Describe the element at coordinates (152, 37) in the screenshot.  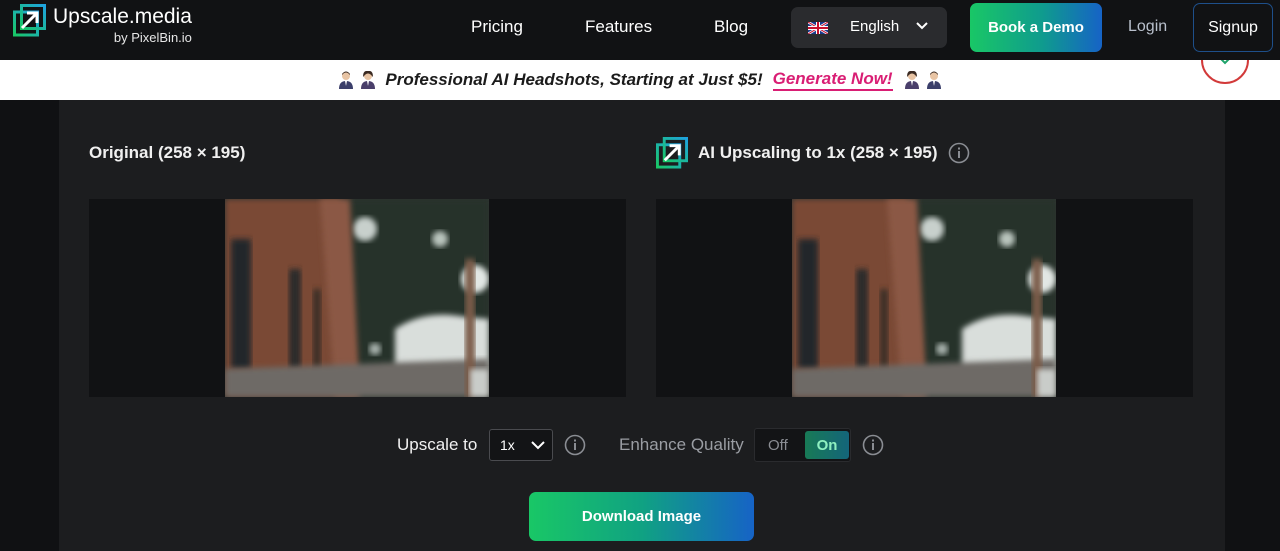
I see `logo-subtitle: by PixelBin.io` at that location.